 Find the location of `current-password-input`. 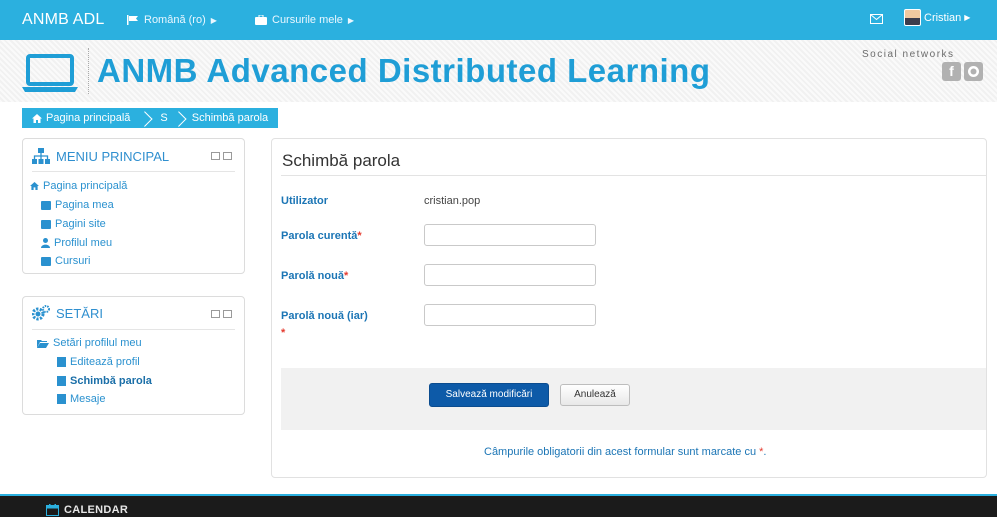

current-password-input is located at coordinates (510, 235).